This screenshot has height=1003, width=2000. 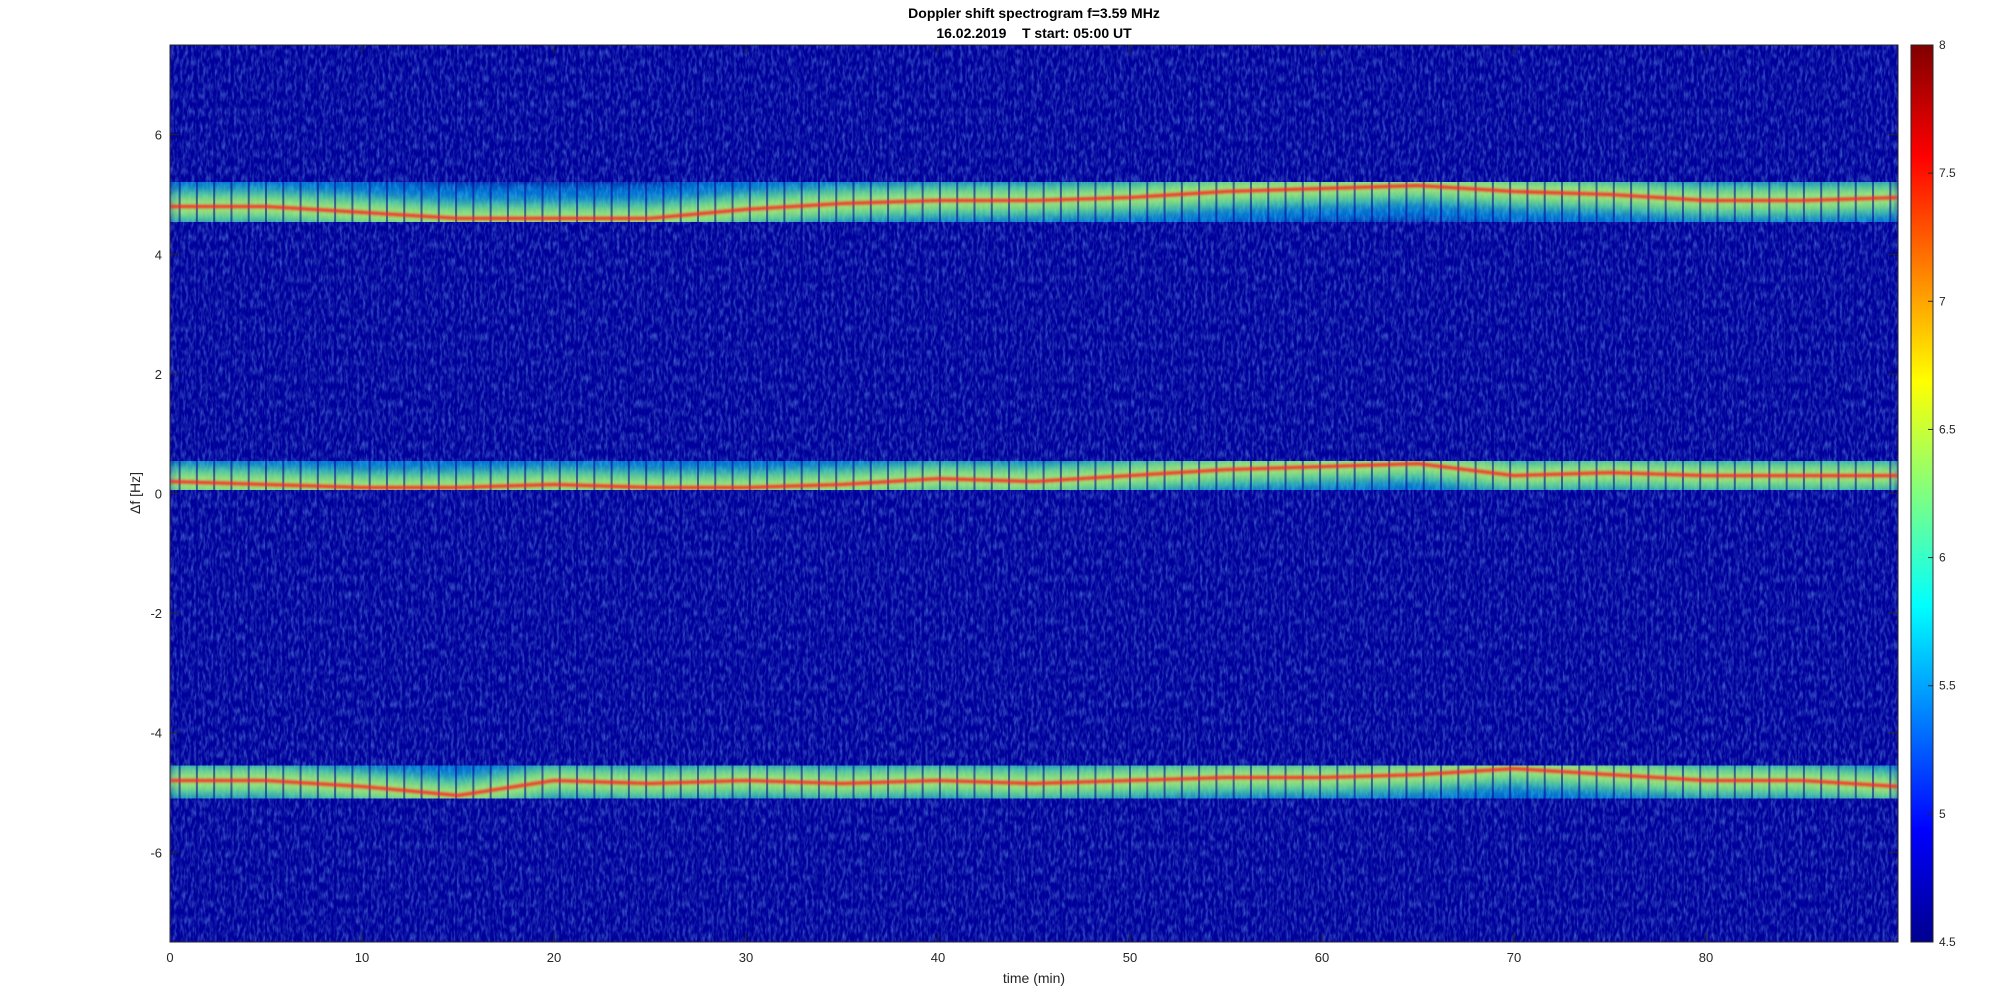 What do you see at coordinates (1514, 957) in the screenshot?
I see `x-tick-label: 70` at bounding box center [1514, 957].